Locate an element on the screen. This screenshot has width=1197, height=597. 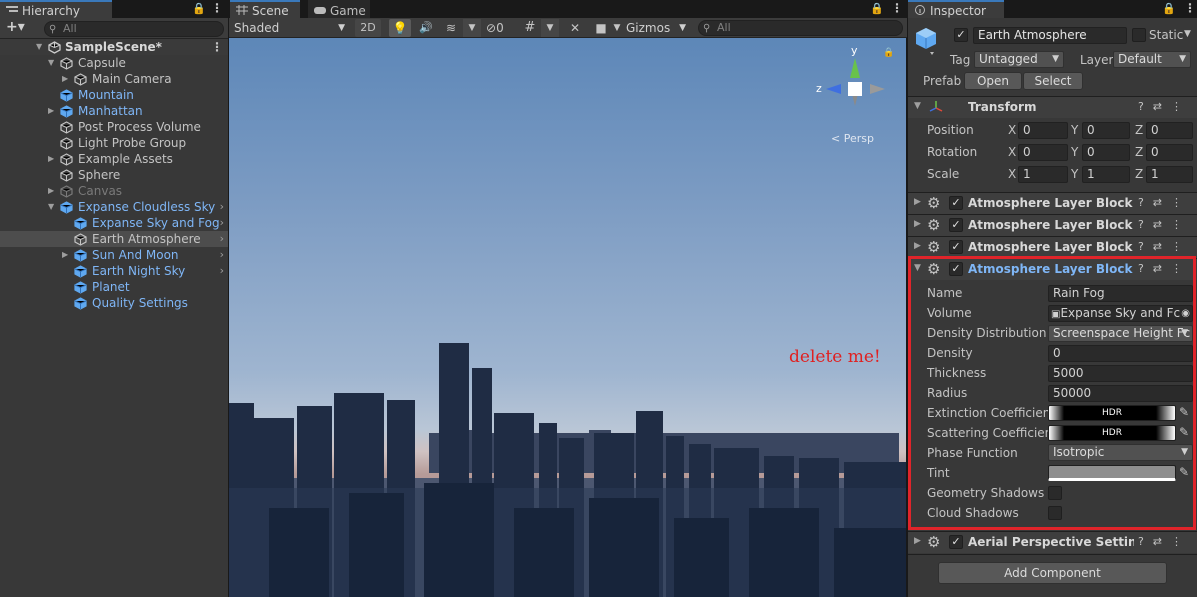
transform-header: ▼ Transform ?⇄⋮ is located at coordinates (1052, 107).